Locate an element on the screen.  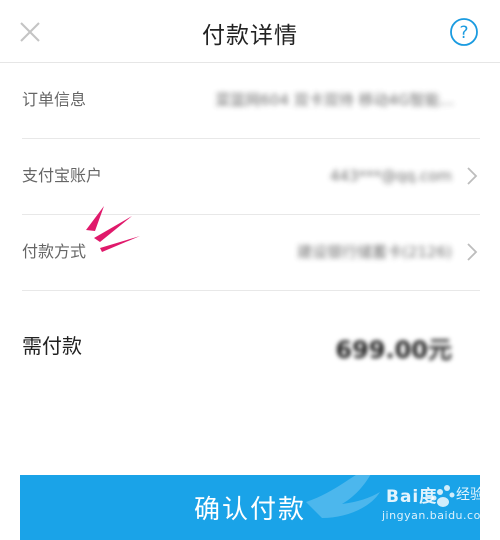
header-bar: 付款详情 ? is located at coordinates (250, 31).